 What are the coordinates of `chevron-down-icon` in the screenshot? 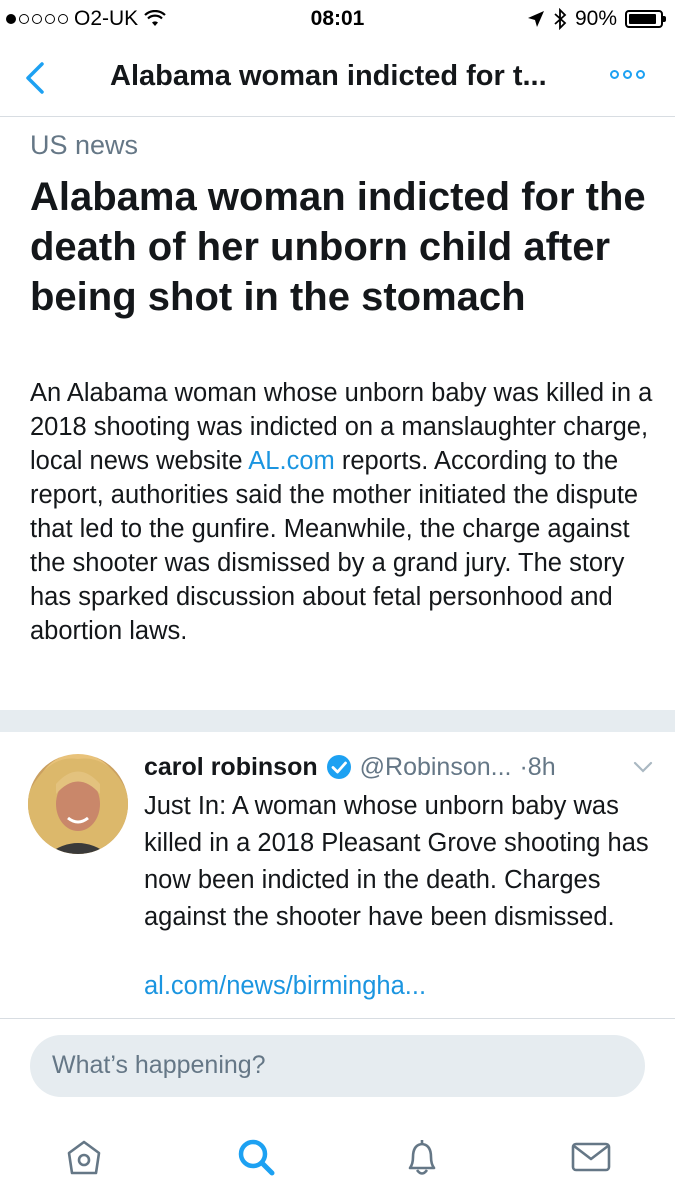 It's located at (643, 767).